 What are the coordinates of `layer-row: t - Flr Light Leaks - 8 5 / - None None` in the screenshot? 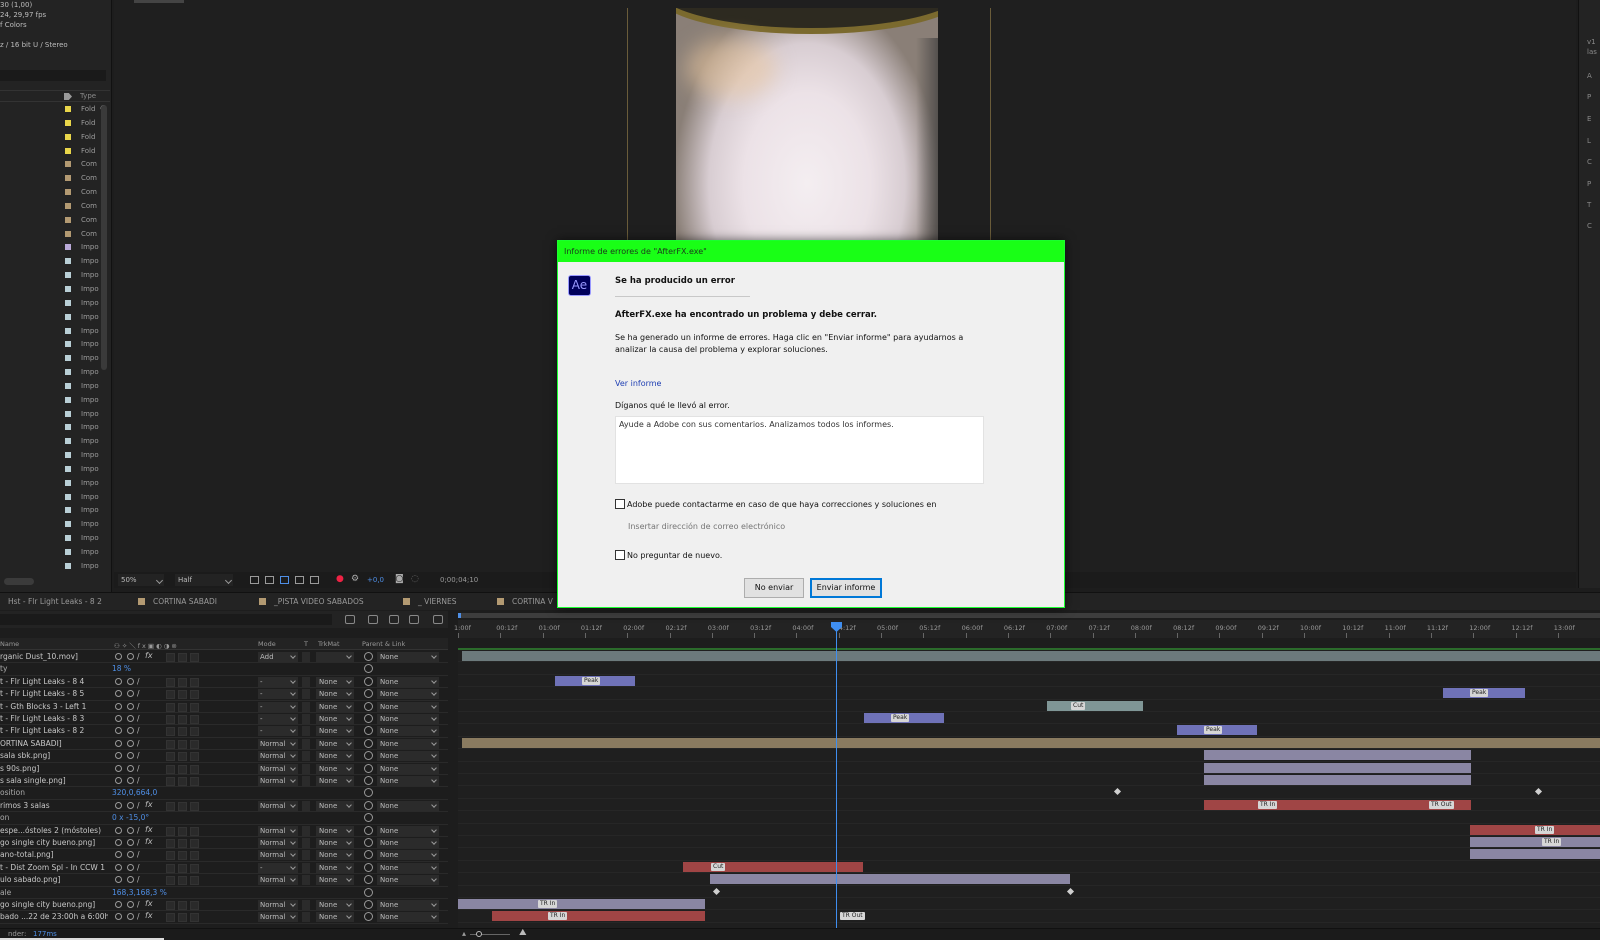 It's located at (224, 694).